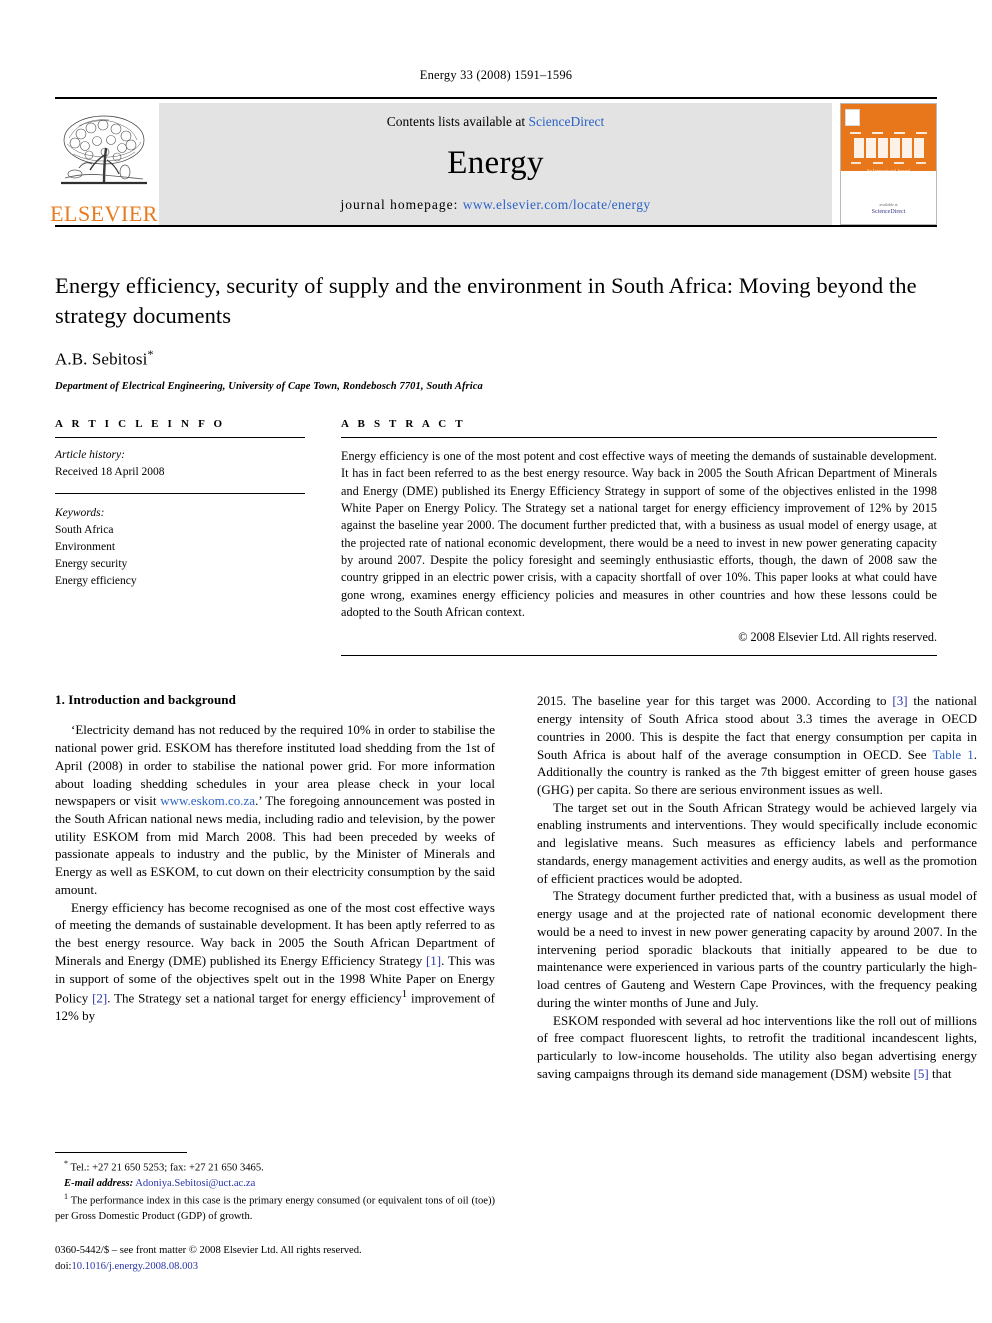  Describe the element at coordinates (99, 1183) in the screenshot. I see `email-label: E-mail address:` at that location.